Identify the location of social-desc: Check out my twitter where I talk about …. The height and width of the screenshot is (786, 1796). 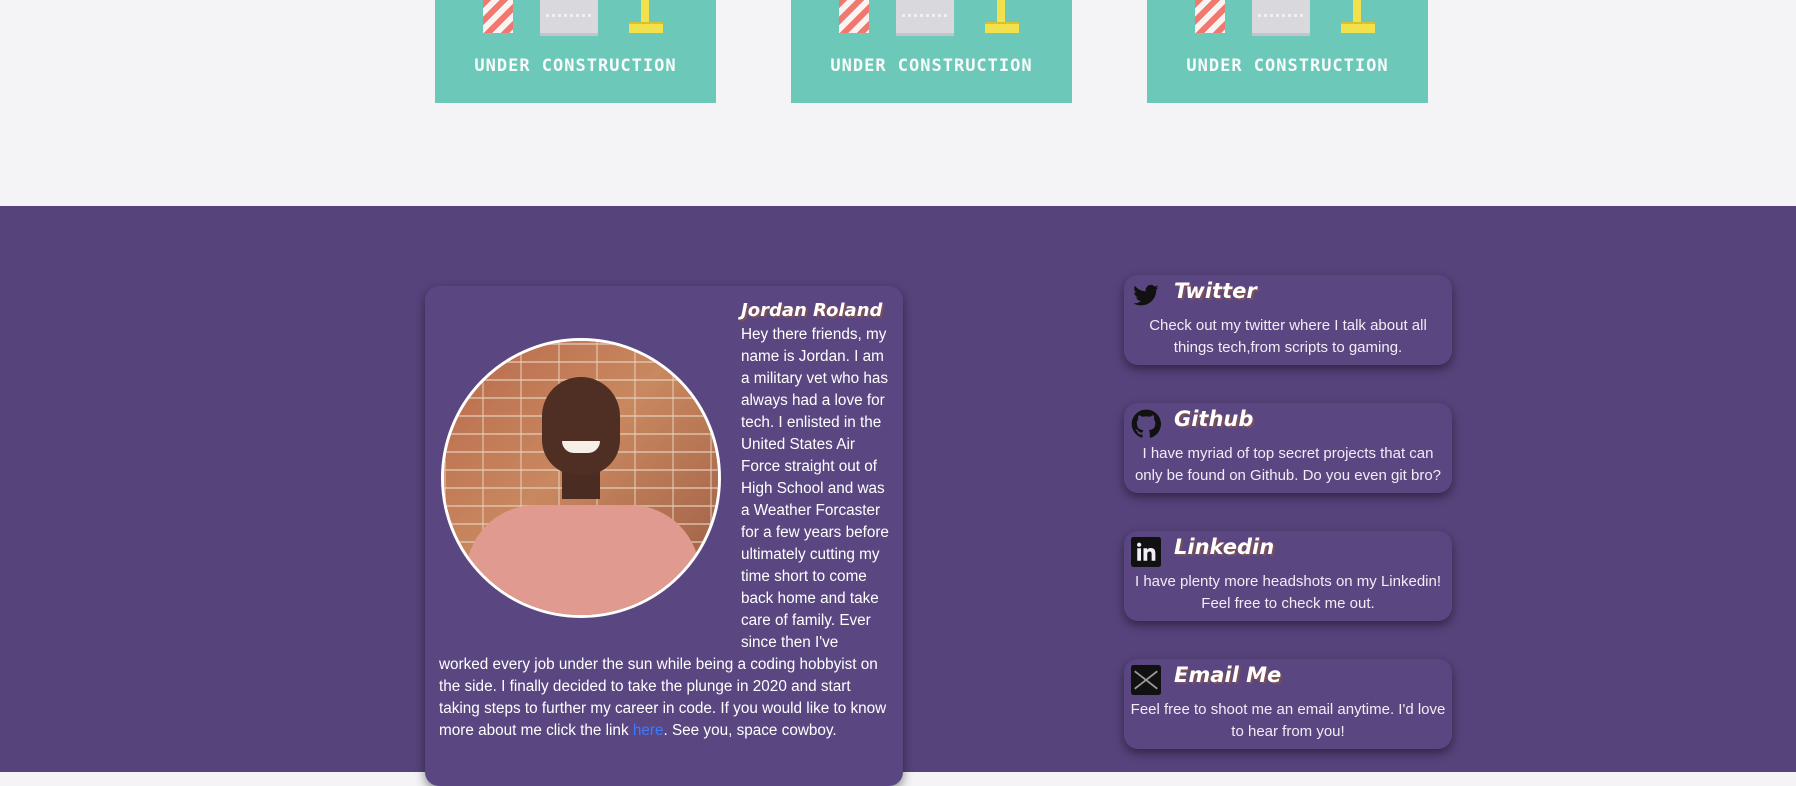
(1288, 336).